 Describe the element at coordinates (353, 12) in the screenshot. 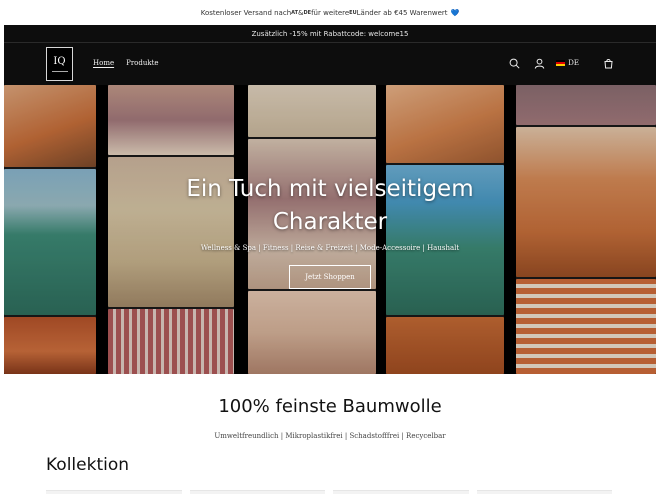

I see `announcement-region-eu: EU` at that location.